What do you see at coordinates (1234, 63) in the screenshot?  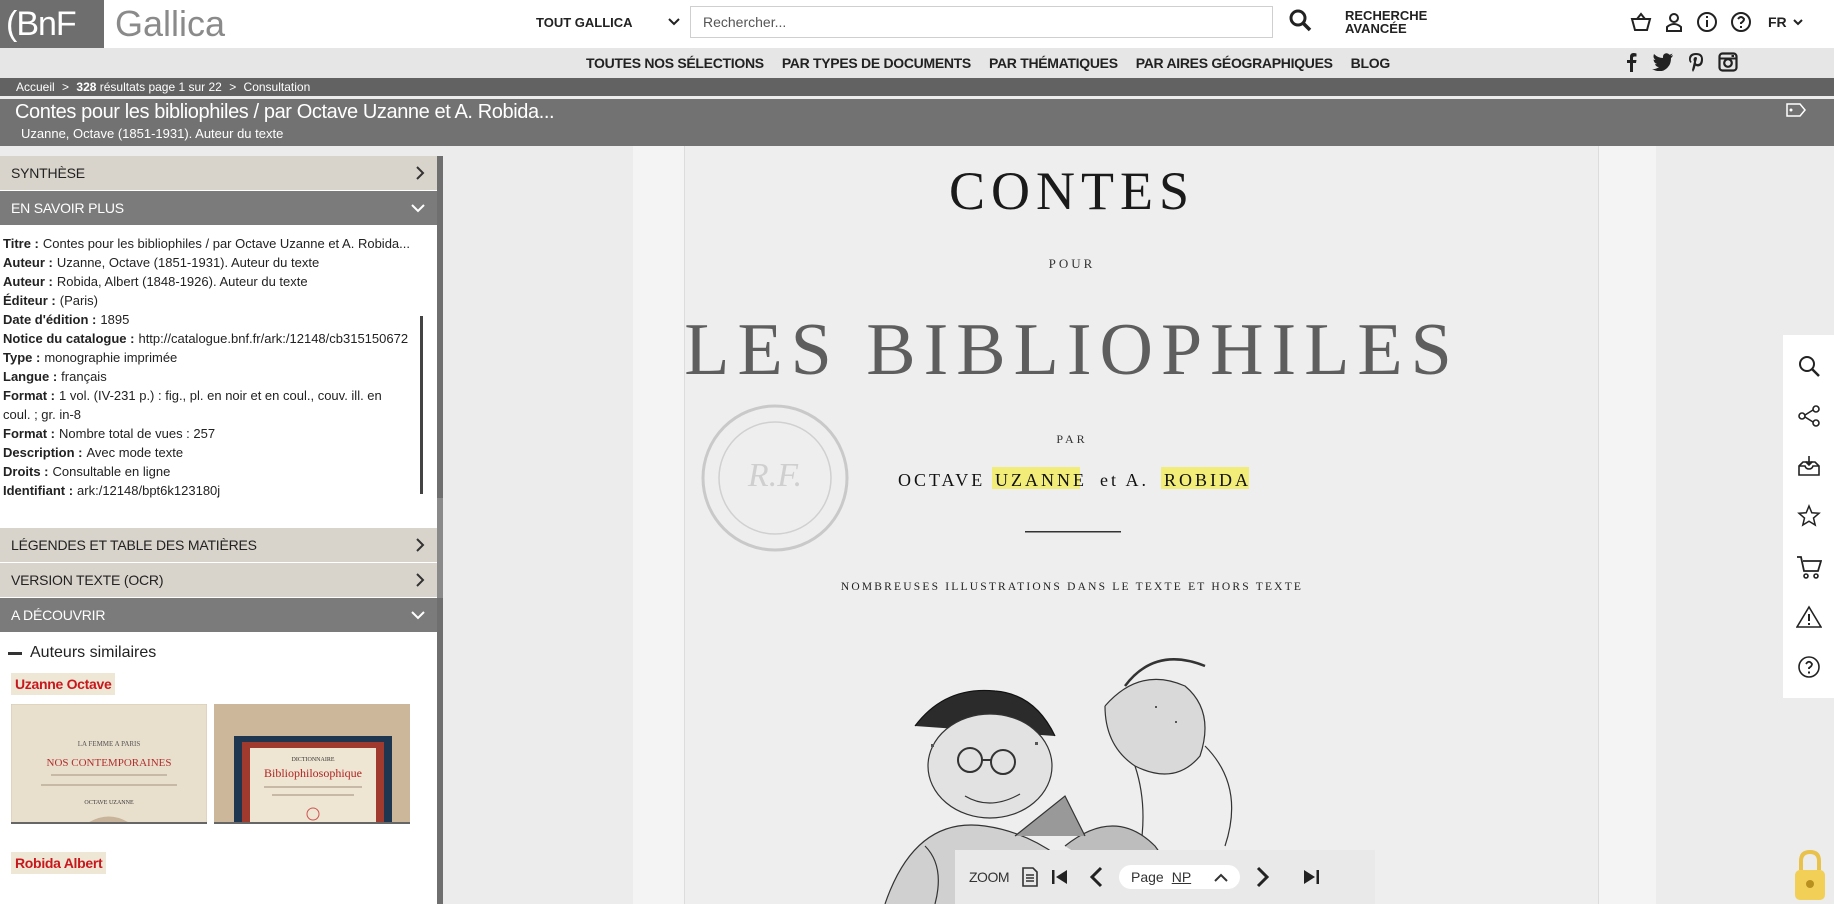 I see `nav-item-geographic-areas: PAR AIRES GÉOGRAPHIQUES` at bounding box center [1234, 63].